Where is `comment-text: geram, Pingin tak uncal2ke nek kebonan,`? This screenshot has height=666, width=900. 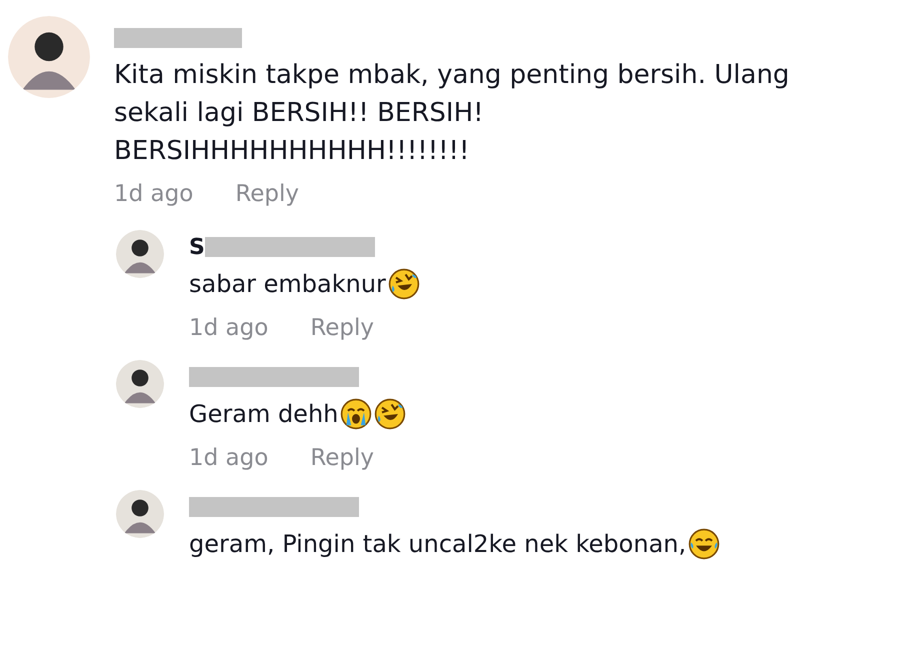 comment-text: geram, Pingin tak uncal2ke nek kebonan, is located at coordinates (437, 544).